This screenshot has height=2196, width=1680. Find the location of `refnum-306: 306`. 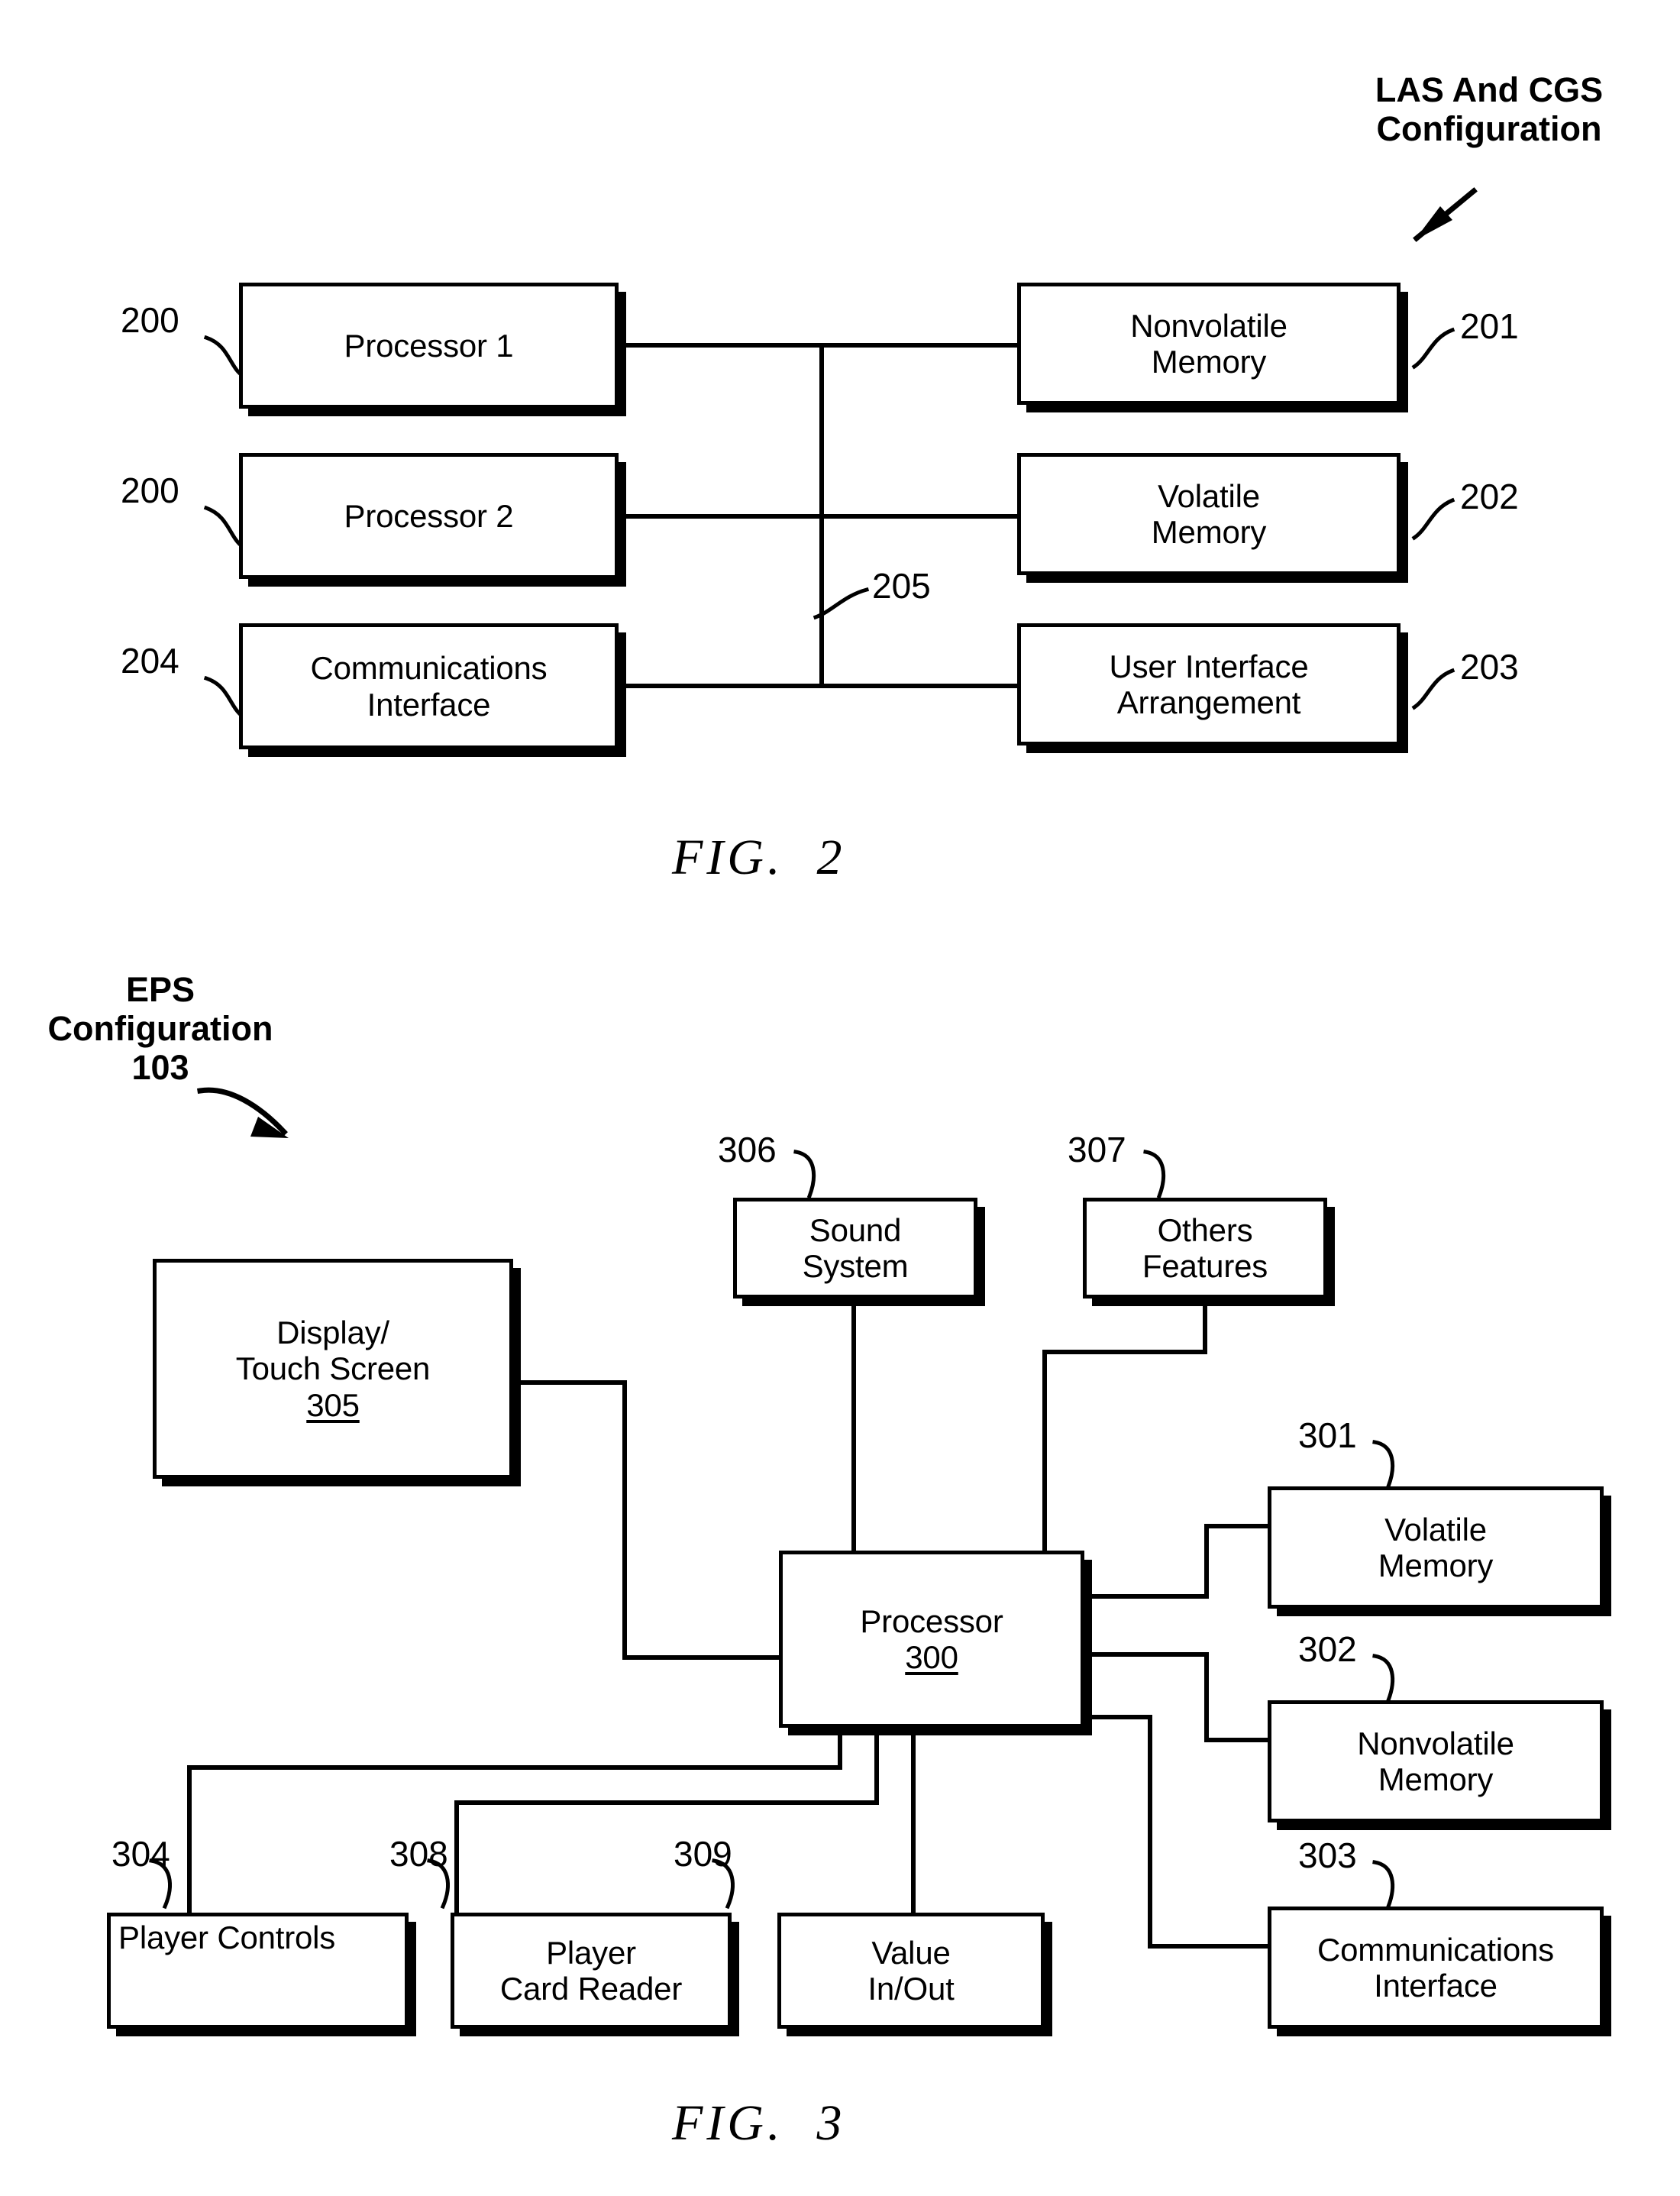

refnum-306: 306 is located at coordinates (747, 1150).